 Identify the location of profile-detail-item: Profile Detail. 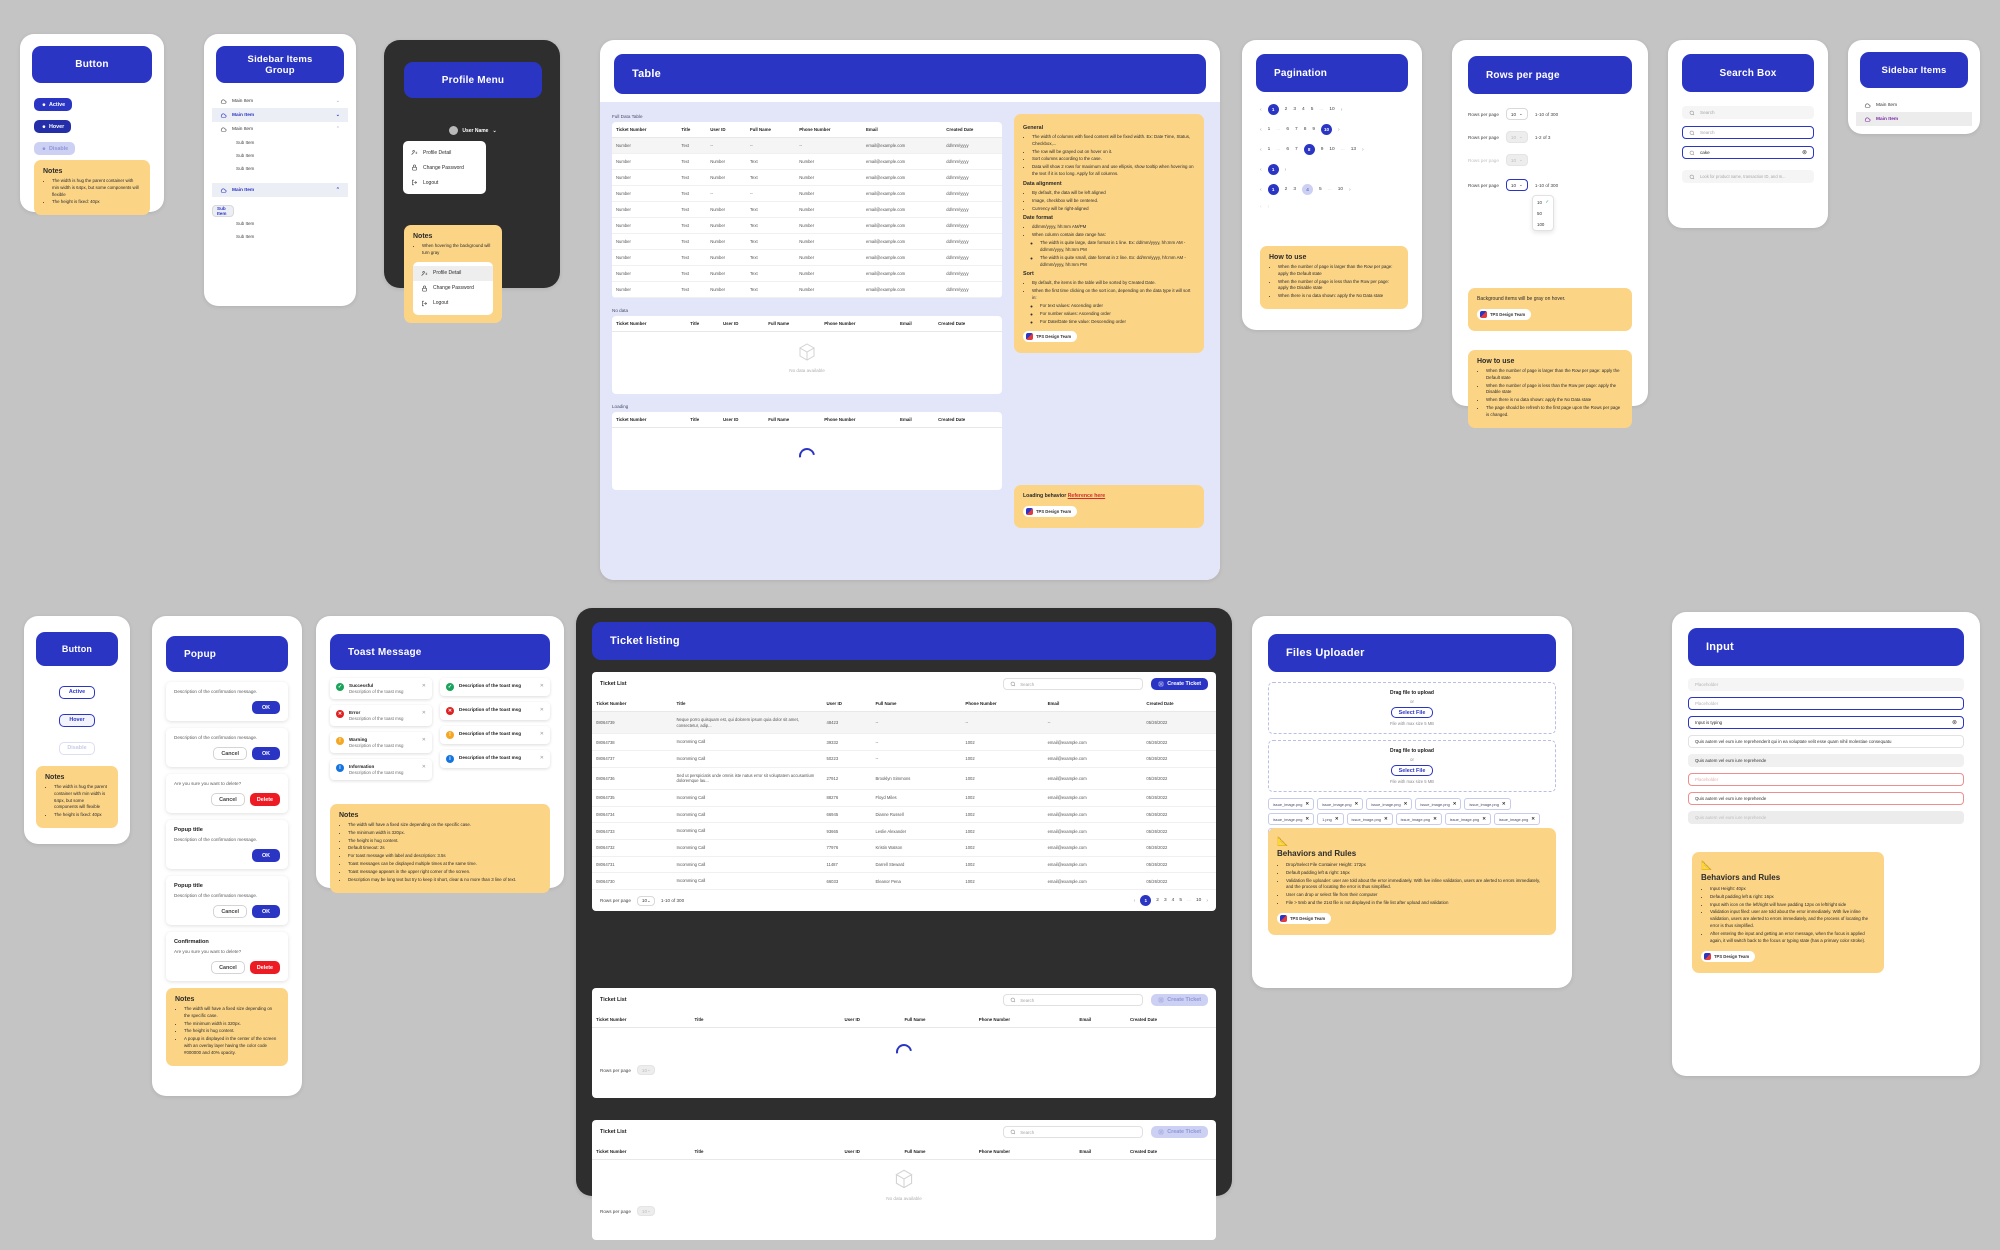
(444, 152).